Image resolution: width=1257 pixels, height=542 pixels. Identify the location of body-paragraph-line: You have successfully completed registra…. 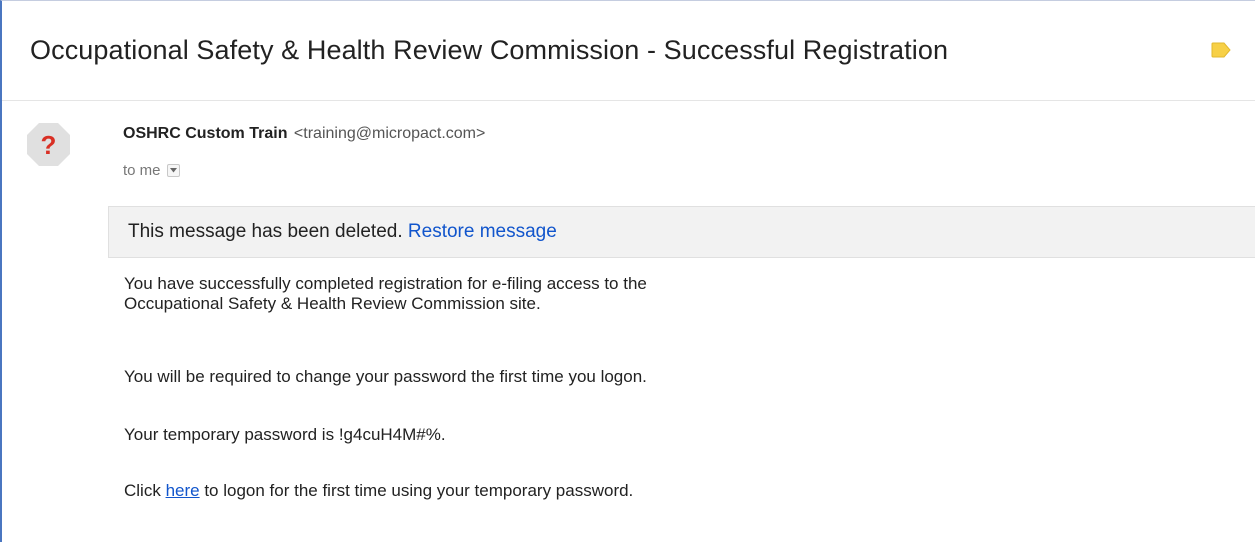
(385, 283).